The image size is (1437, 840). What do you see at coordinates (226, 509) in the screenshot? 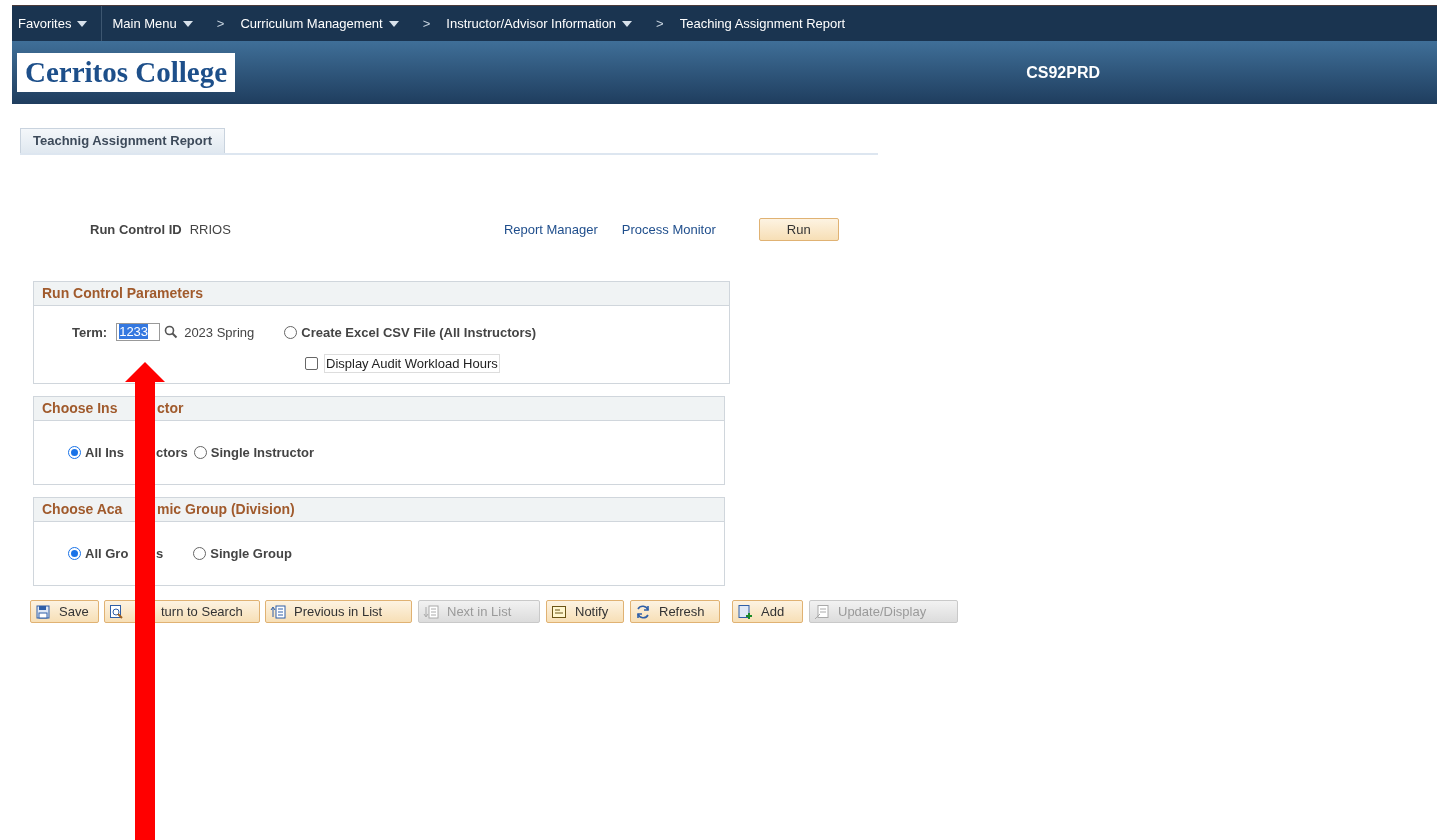
I see `group-box-title: mic Group (Division)` at bounding box center [226, 509].